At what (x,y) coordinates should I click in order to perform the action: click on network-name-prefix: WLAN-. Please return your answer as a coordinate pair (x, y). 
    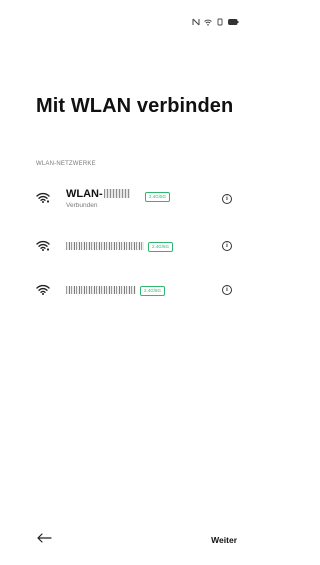
    Looking at the image, I should click on (84, 194).